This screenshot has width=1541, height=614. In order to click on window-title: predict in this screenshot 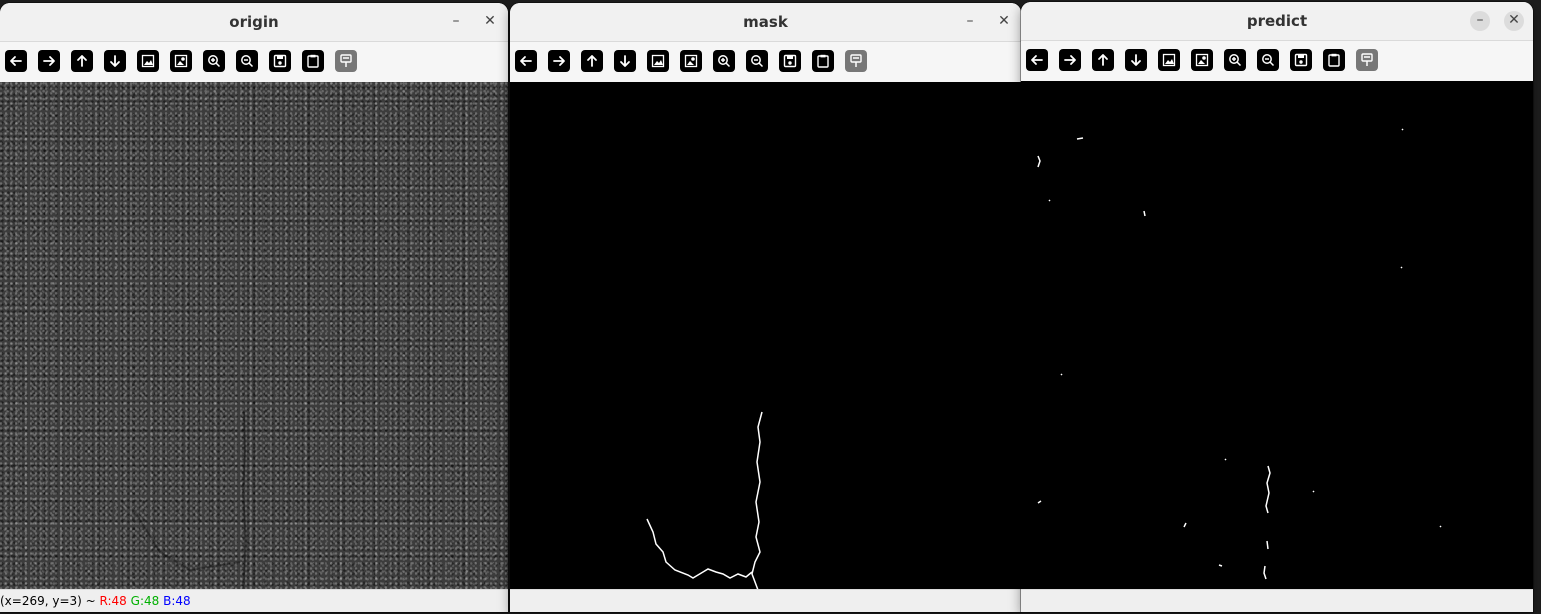, I will do `click(1277, 21)`.